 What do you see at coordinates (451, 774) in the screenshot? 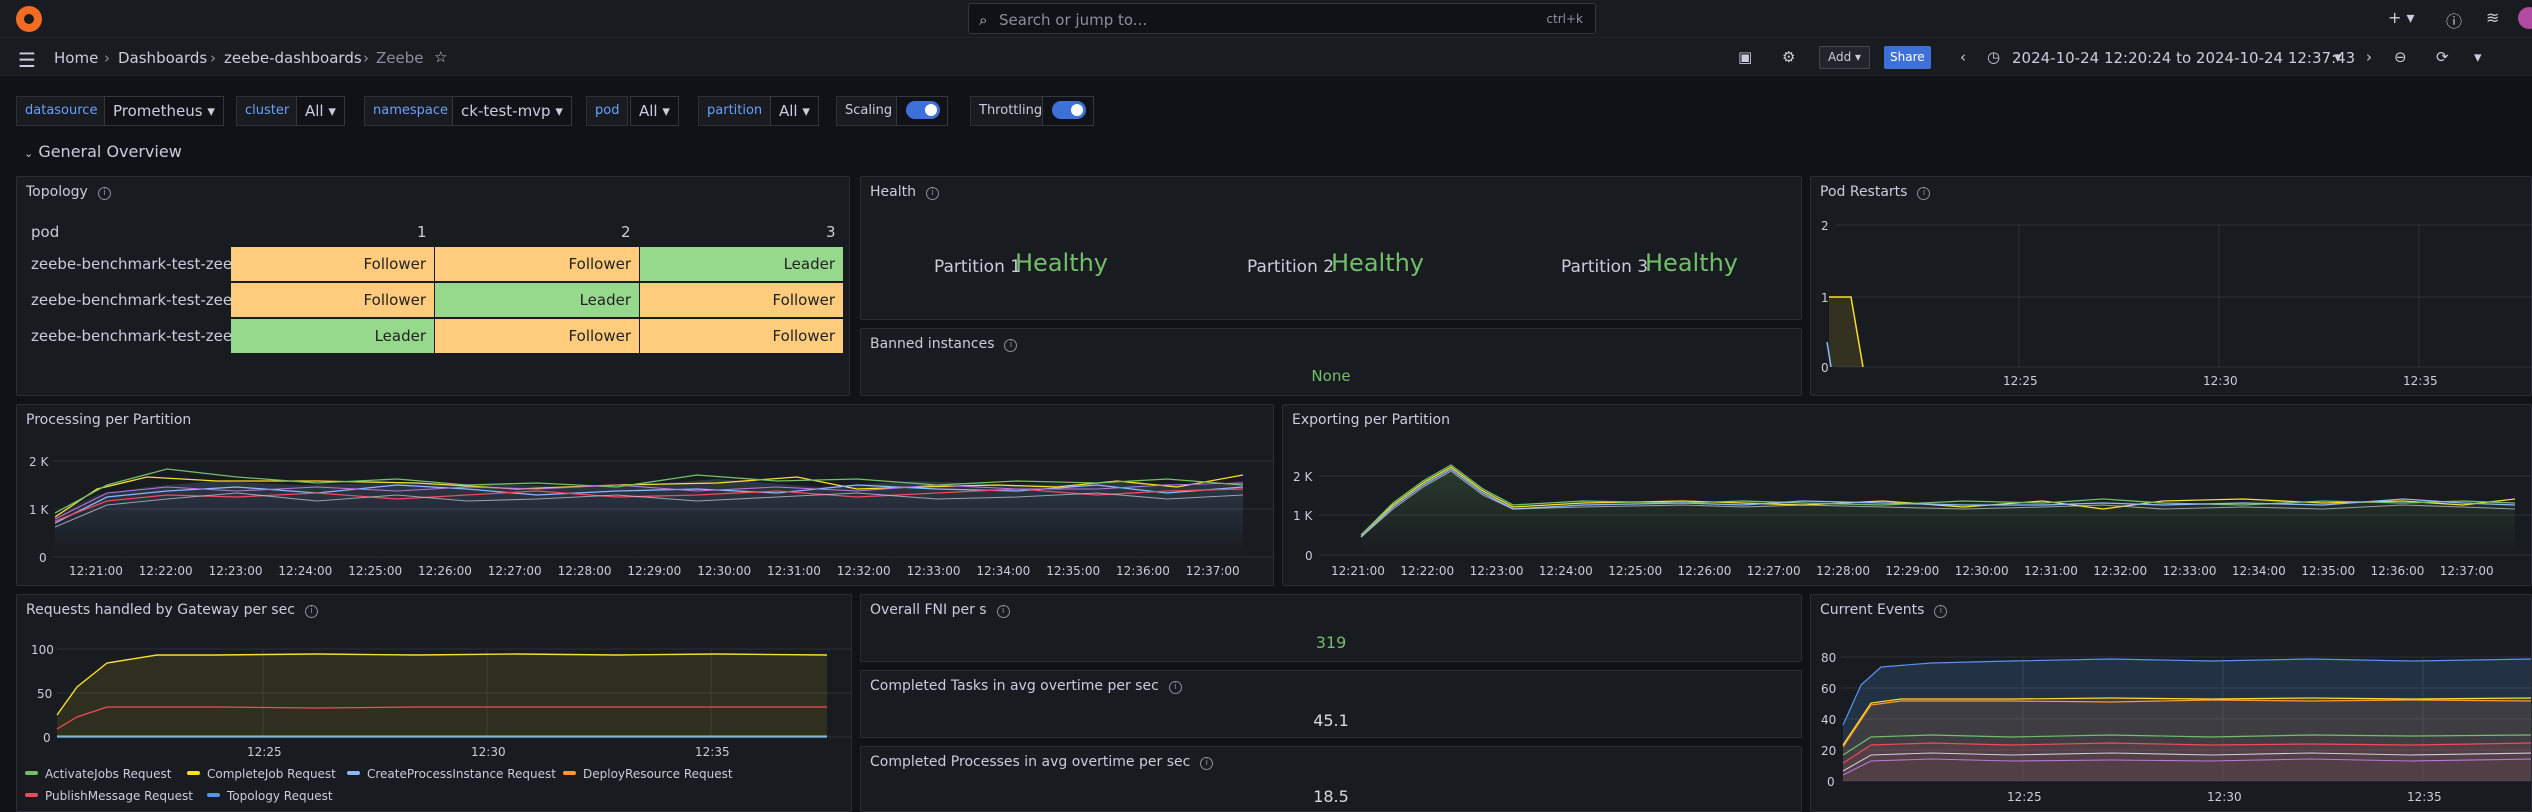
I see `legend-item: CreateProcessInstance Request` at bounding box center [451, 774].